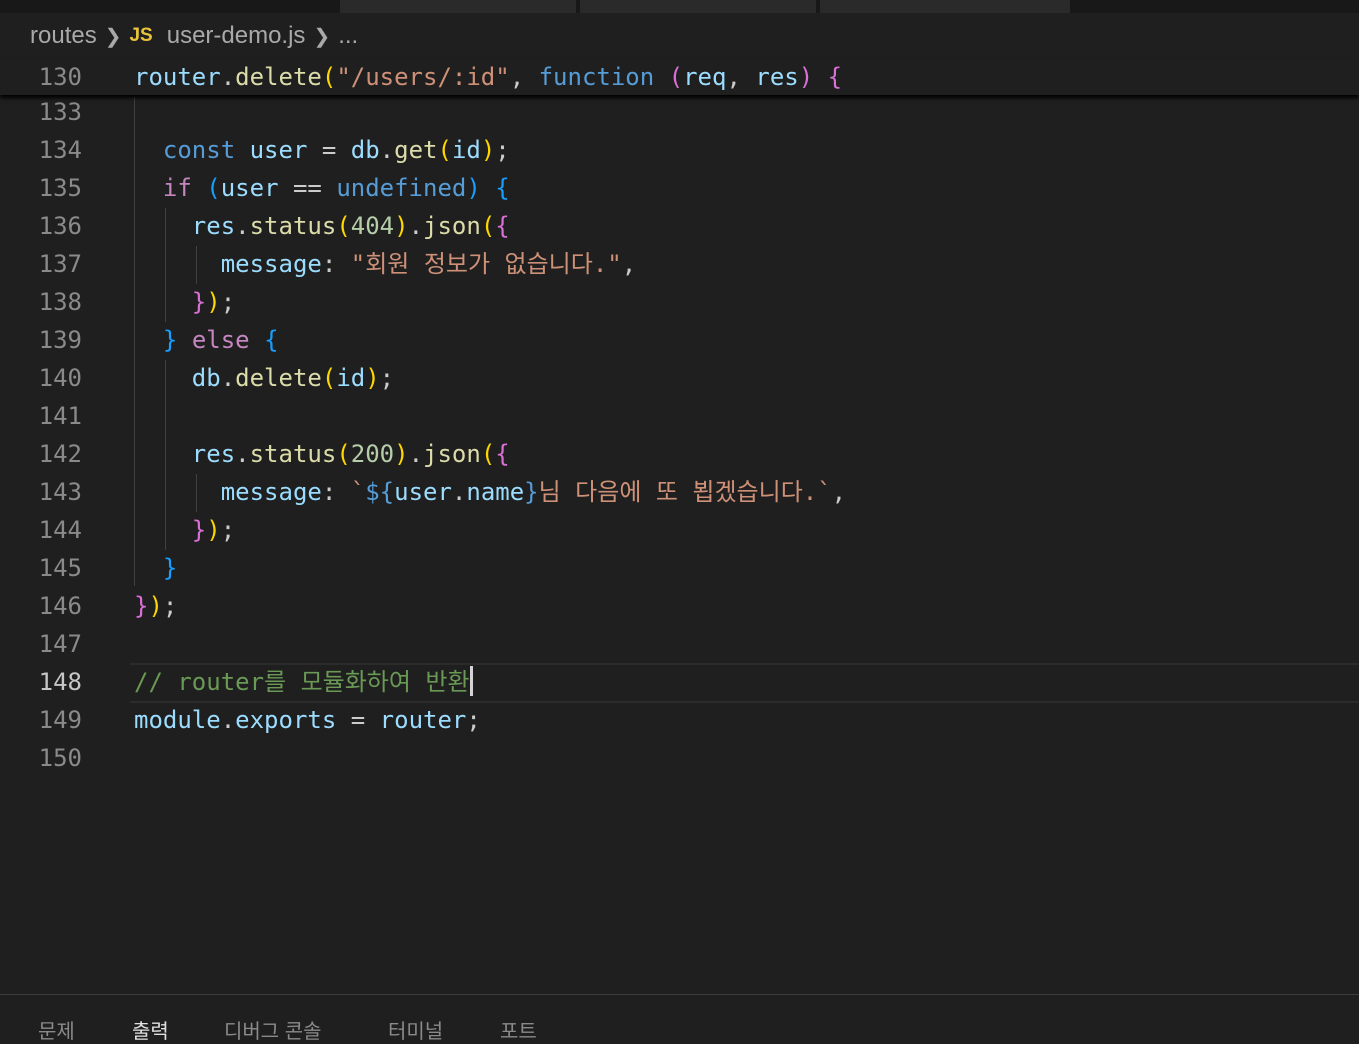  What do you see at coordinates (60, 112) in the screenshot?
I see `line-number: 133` at bounding box center [60, 112].